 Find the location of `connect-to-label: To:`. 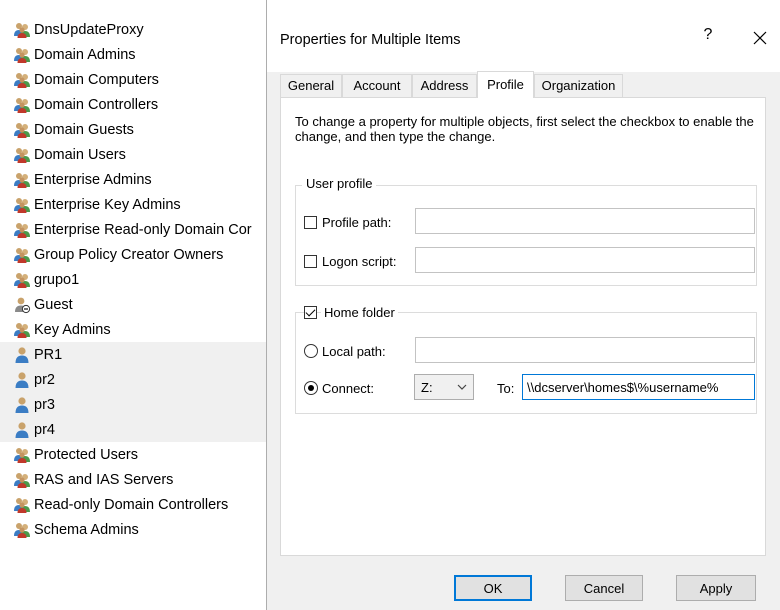

connect-to-label: To: is located at coordinates (506, 388).